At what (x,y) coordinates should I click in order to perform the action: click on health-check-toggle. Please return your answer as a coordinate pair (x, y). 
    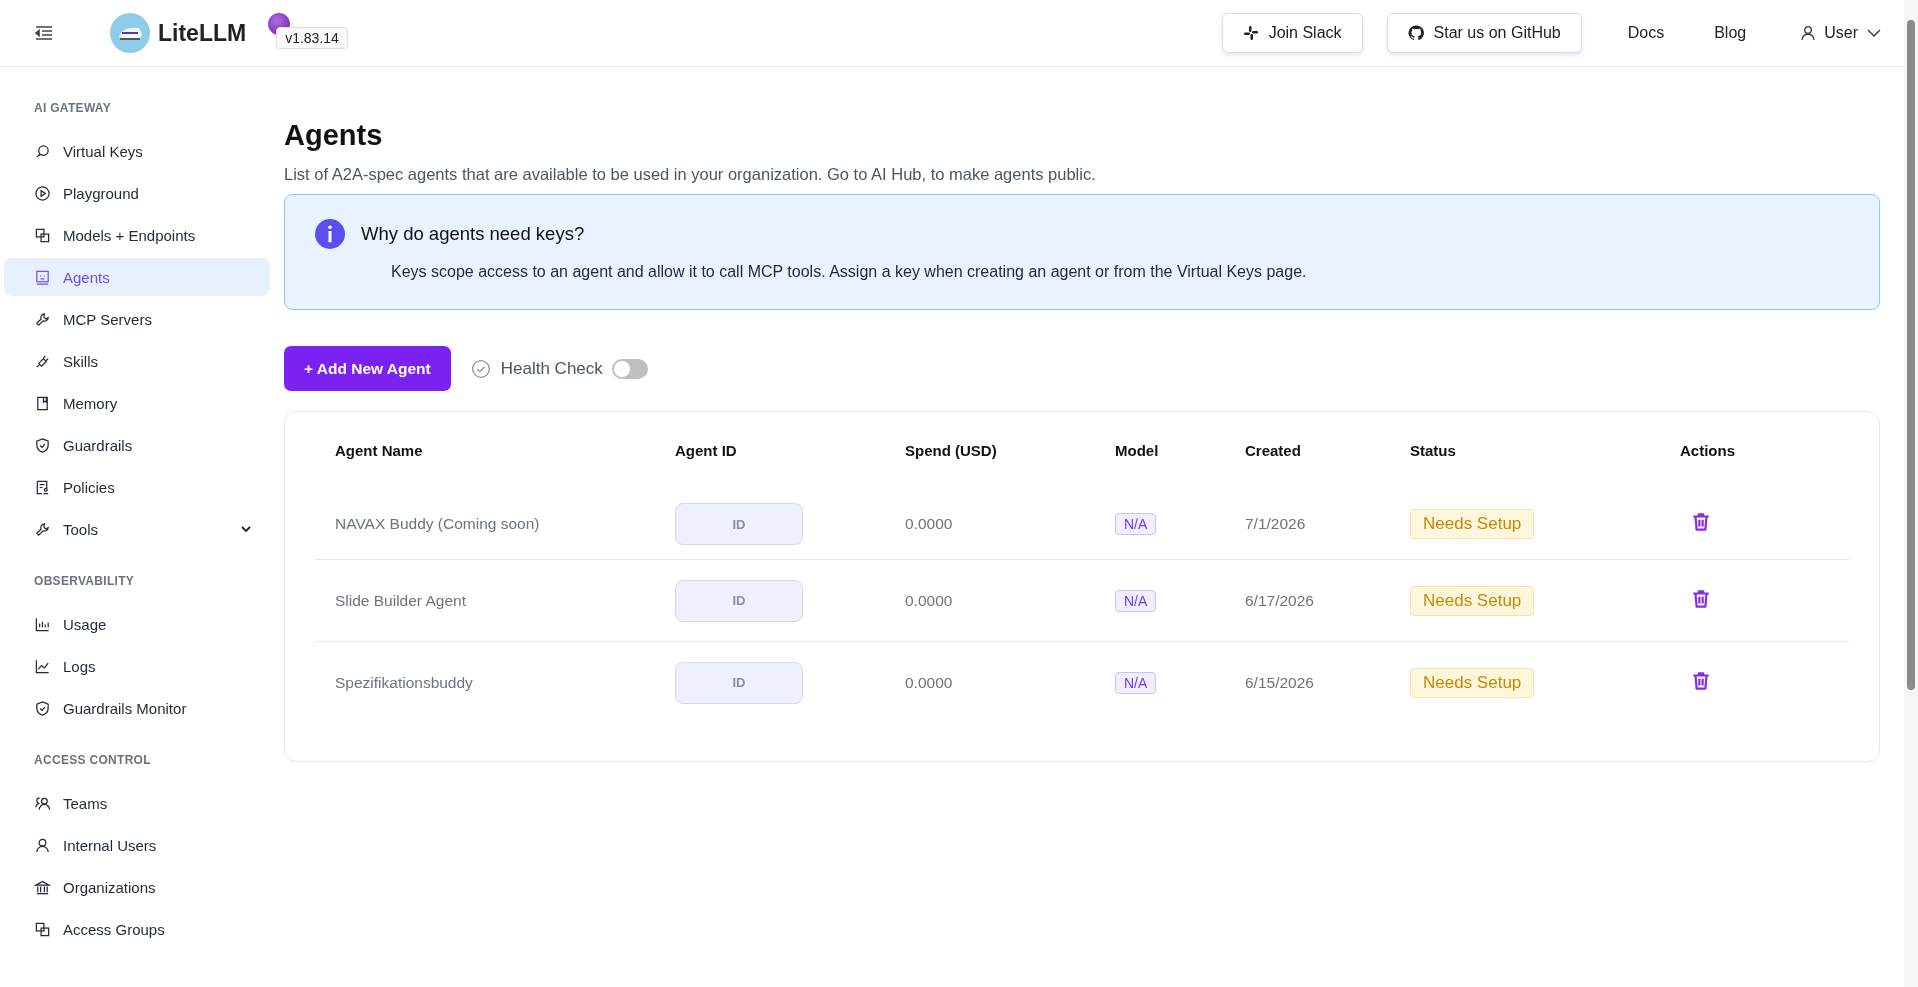
    Looking at the image, I should click on (629, 368).